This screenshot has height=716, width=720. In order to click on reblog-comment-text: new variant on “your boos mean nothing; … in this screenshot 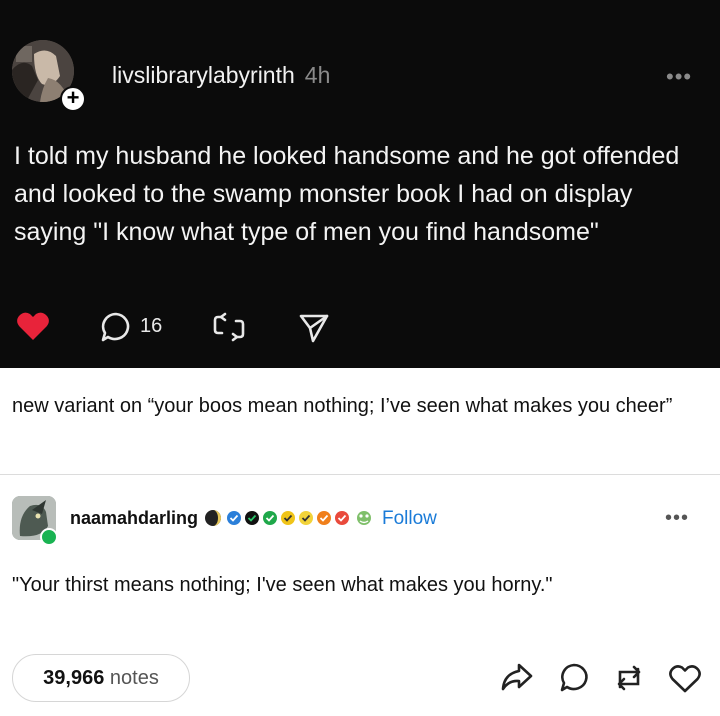, I will do `click(342, 406)`.